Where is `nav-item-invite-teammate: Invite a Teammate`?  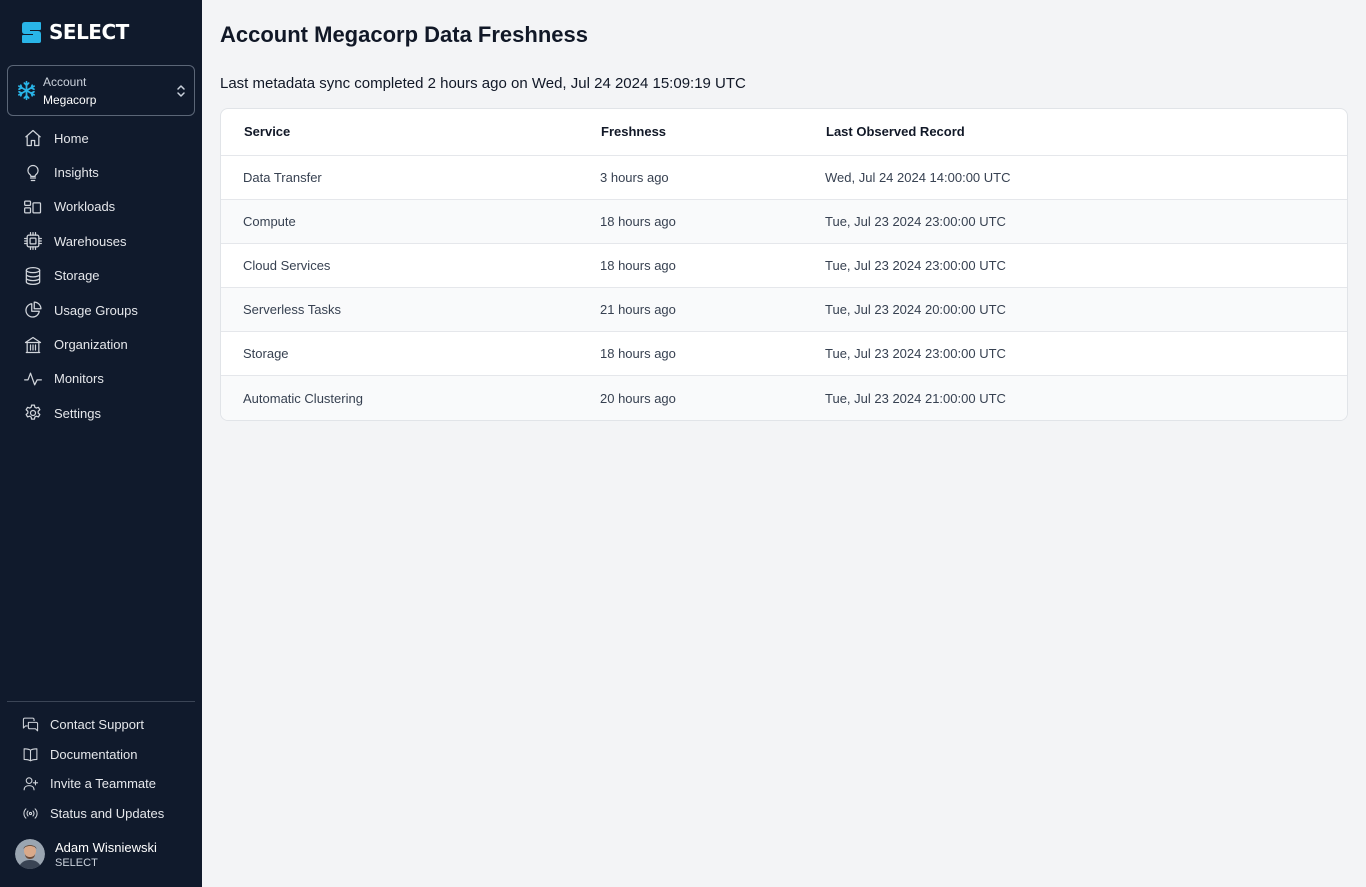
nav-item-invite-teammate: Invite a Teammate is located at coordinates (101, 784).